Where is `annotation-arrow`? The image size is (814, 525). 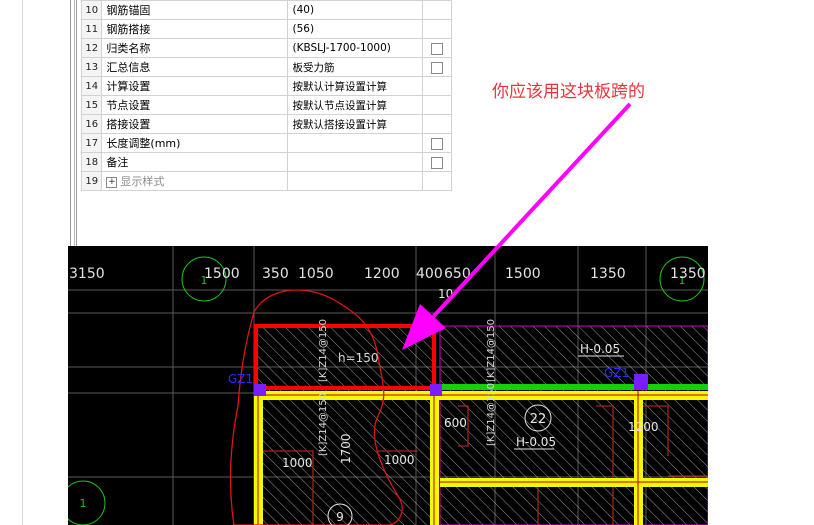
annotation-arrow is located at coordinates (517, 226).